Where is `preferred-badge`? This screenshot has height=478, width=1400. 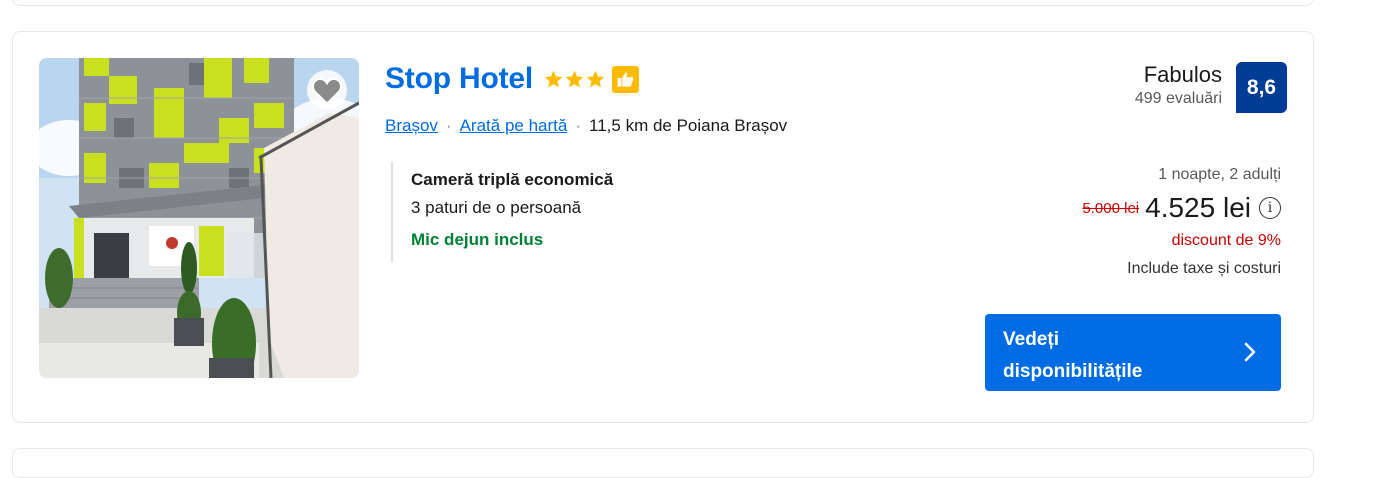
preferred-badge is located at coordinates (625, 79).